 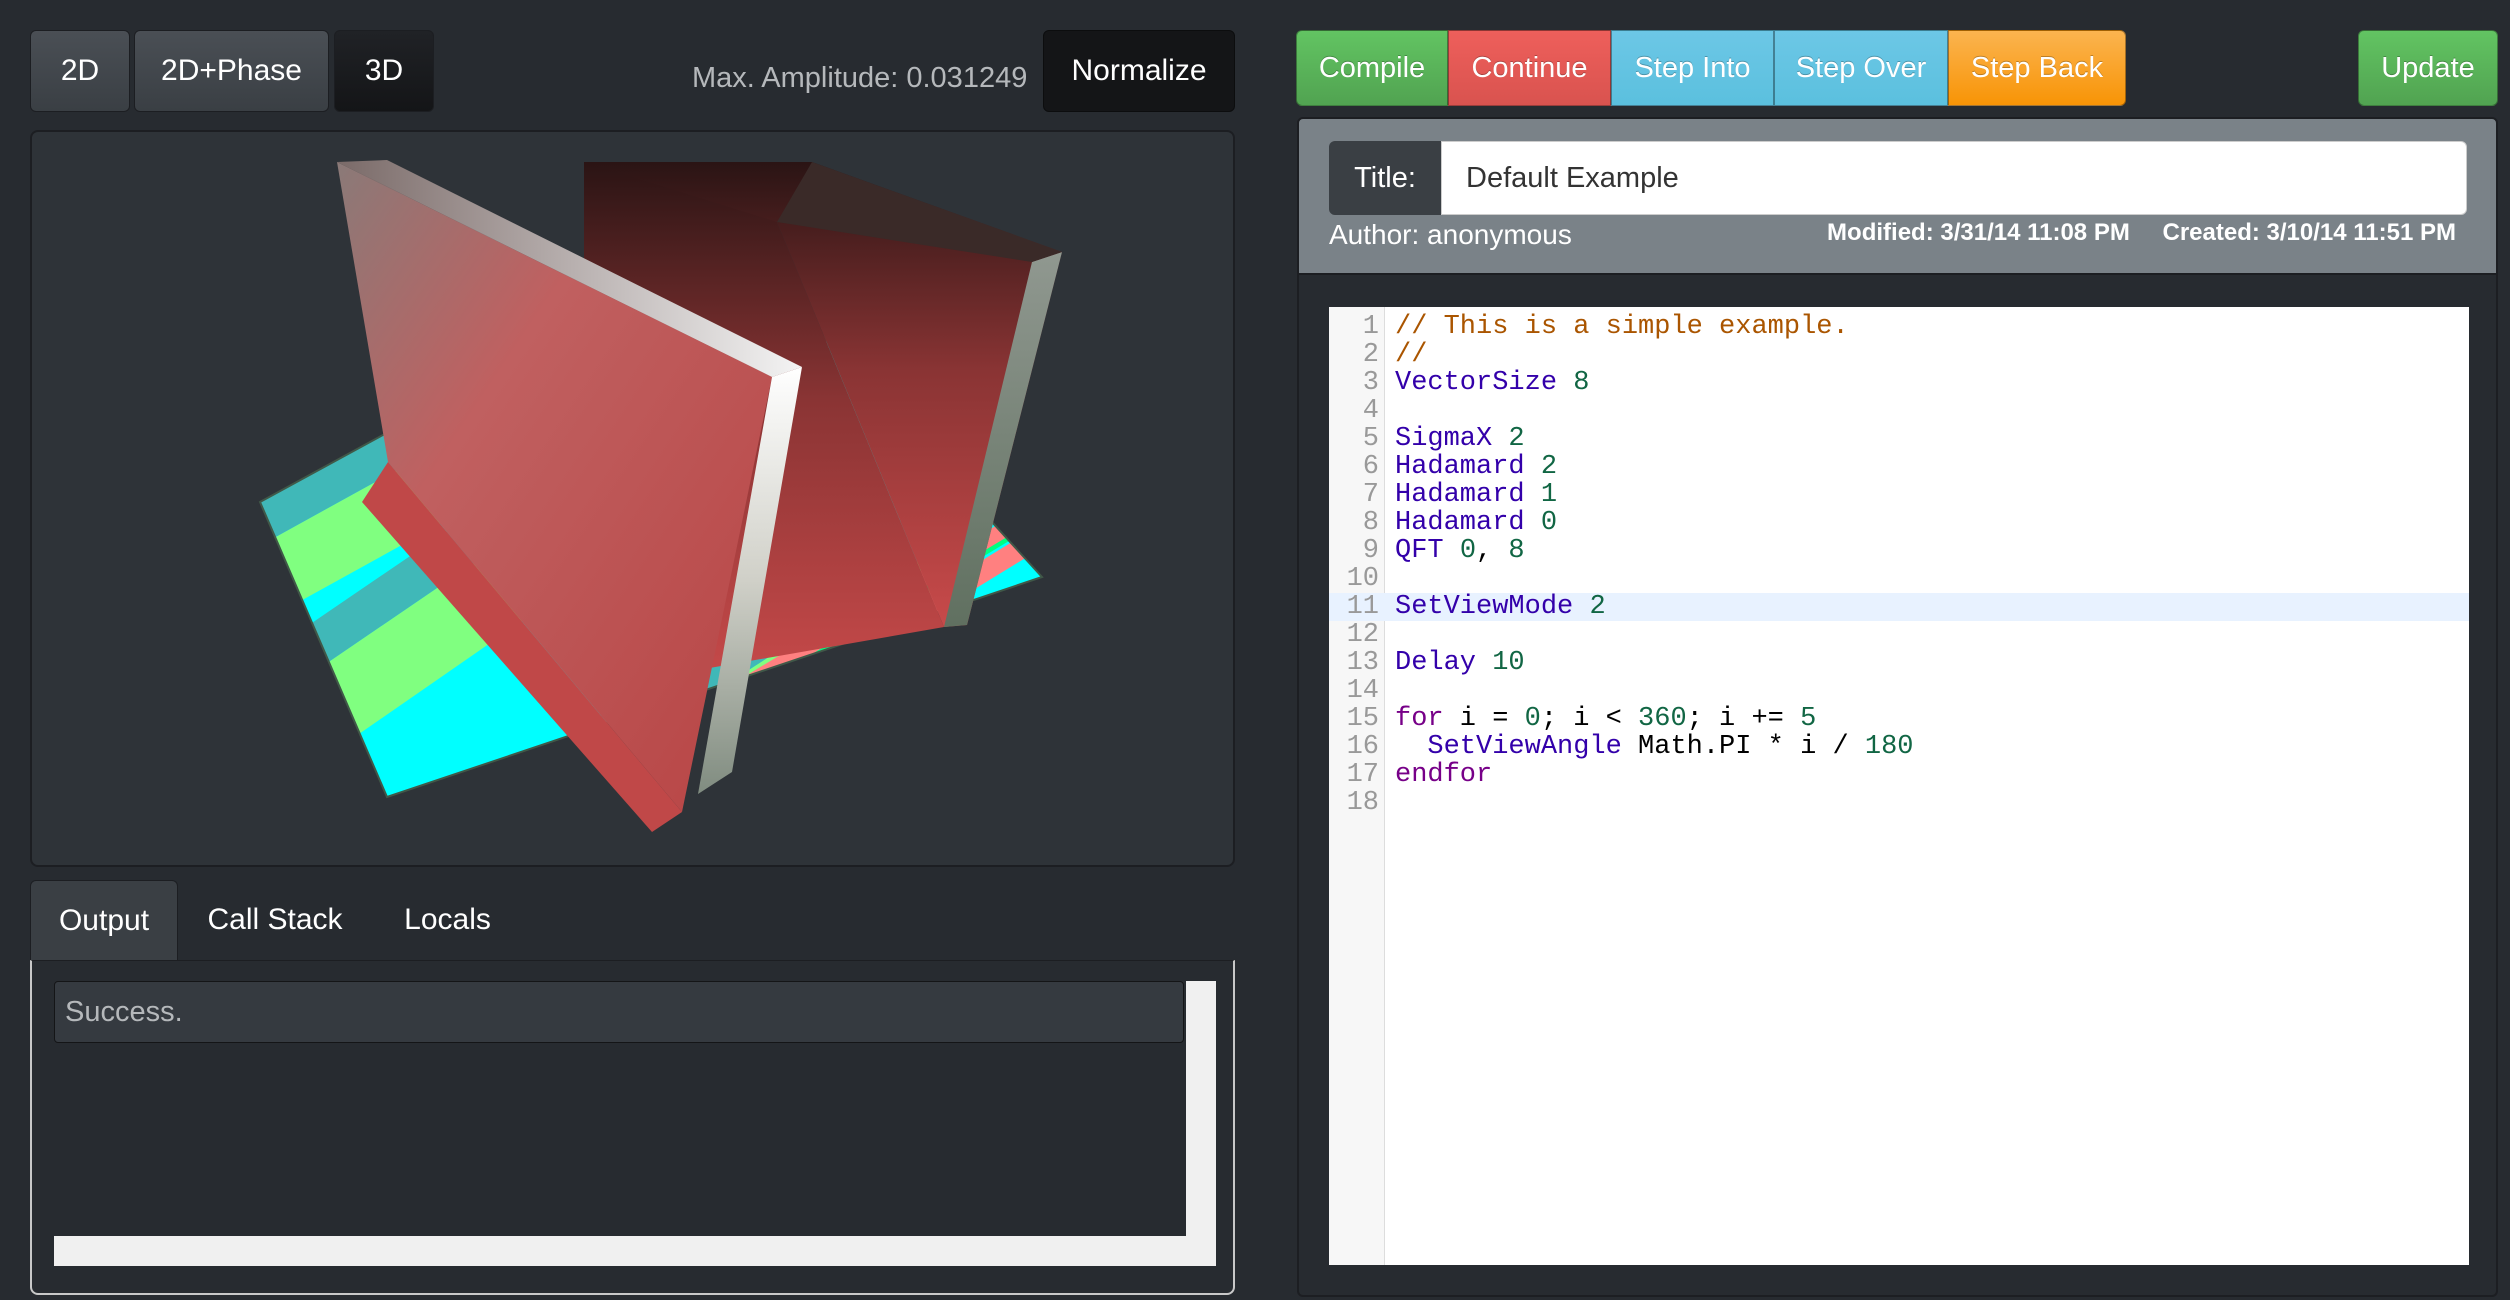 I want to click on code-line: 2 //, so click(x=1899, y=355).